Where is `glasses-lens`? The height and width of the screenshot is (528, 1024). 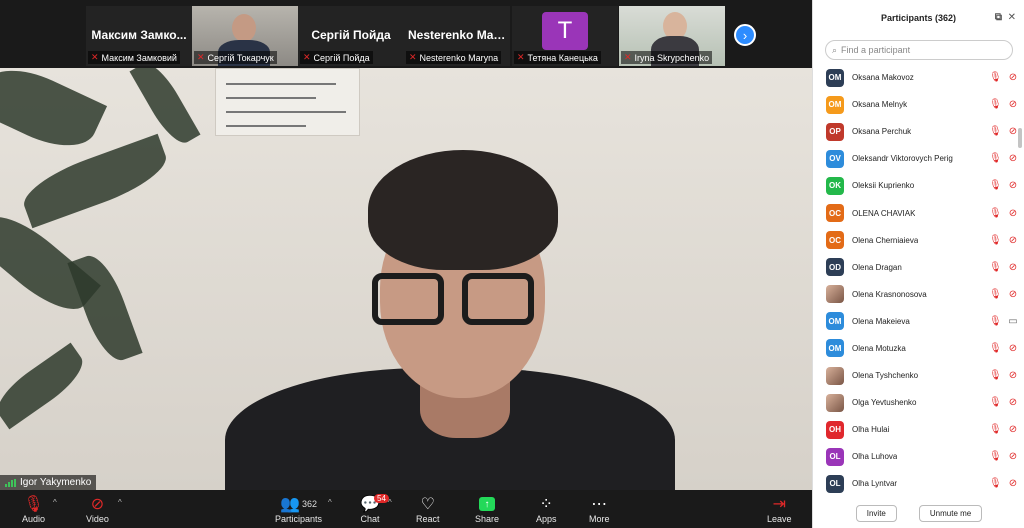 glasses-lens is located at coordinates (498, 299).